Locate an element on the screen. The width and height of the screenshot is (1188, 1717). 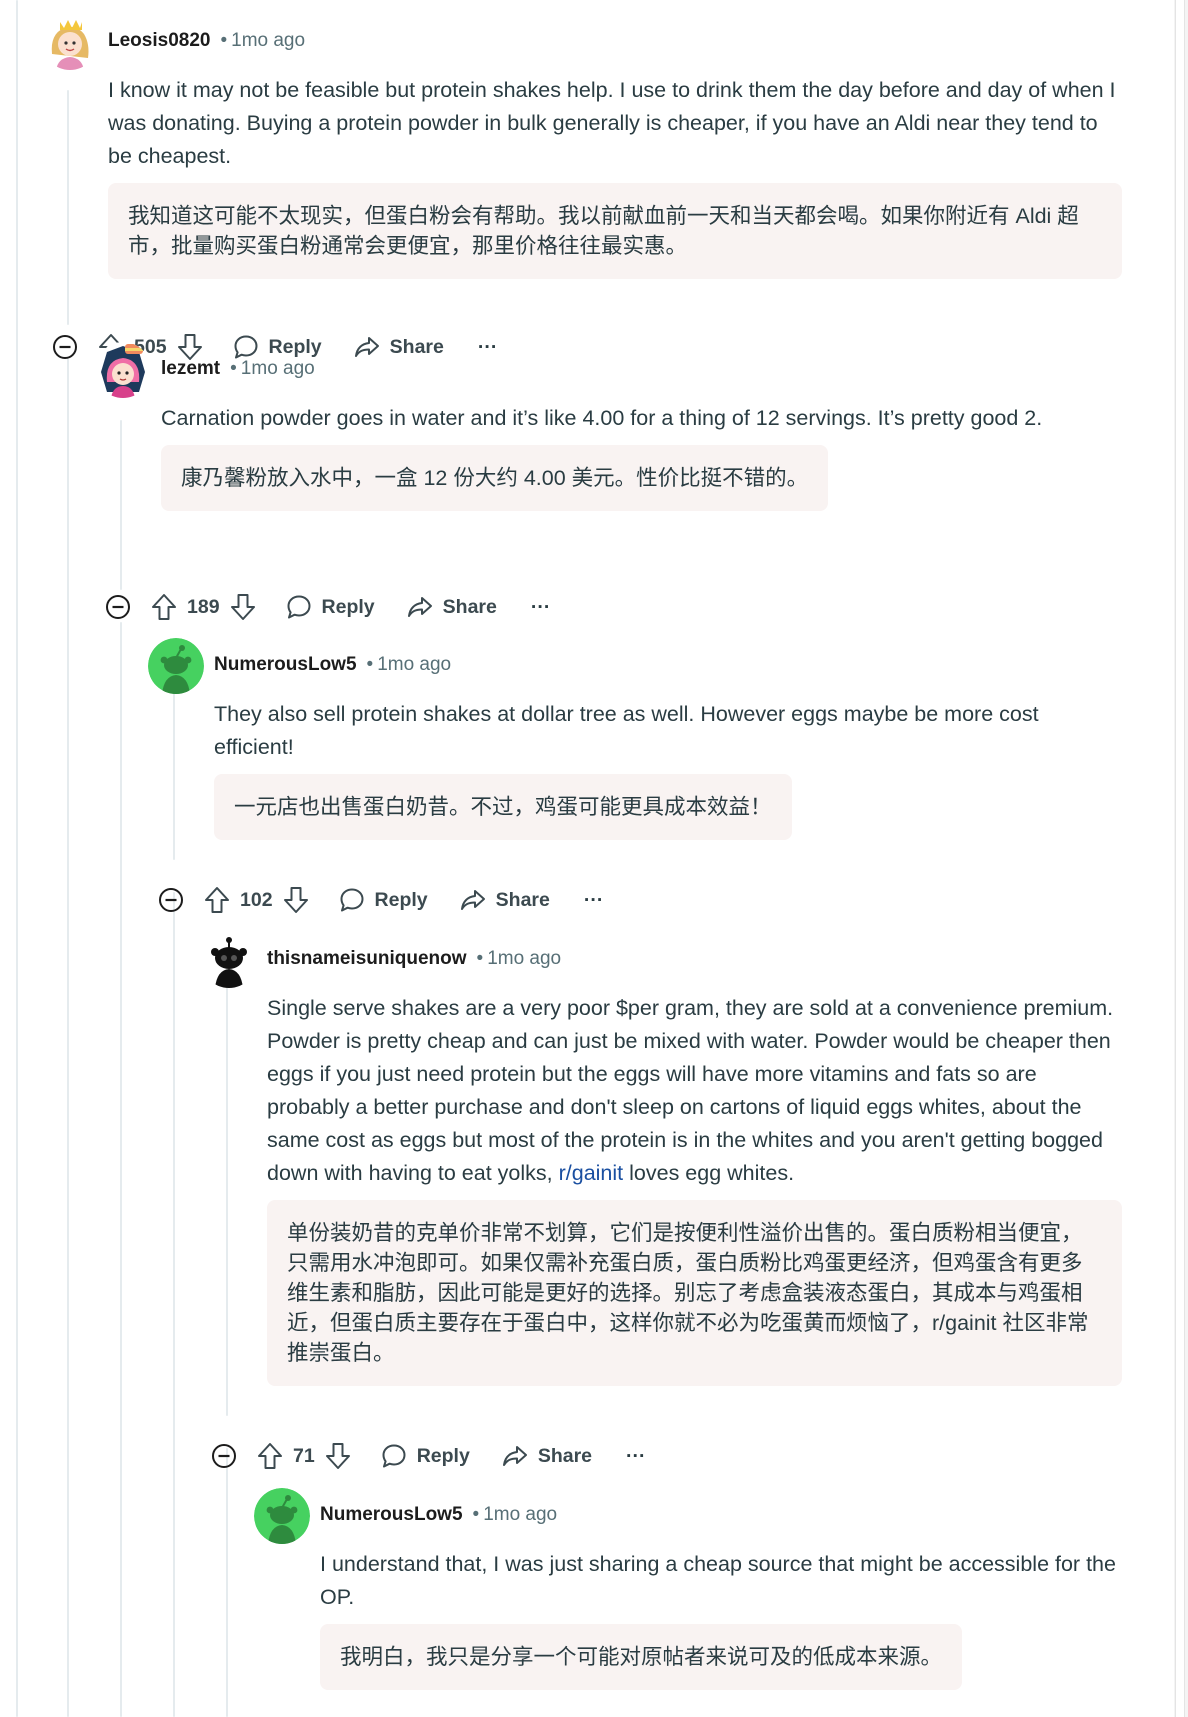
comment-text-part: loves egg whites. is located at coordinates (709, 1173).